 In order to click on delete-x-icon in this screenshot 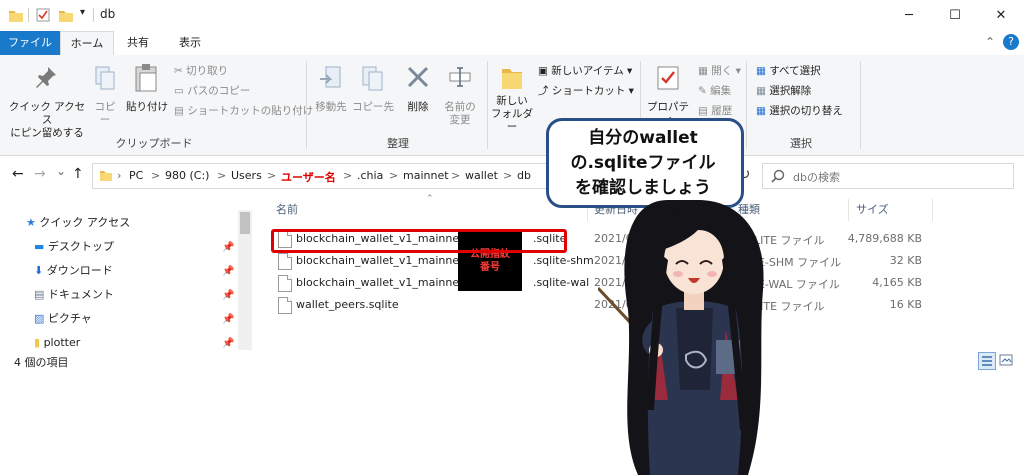, I will do `click(418, 77)`.